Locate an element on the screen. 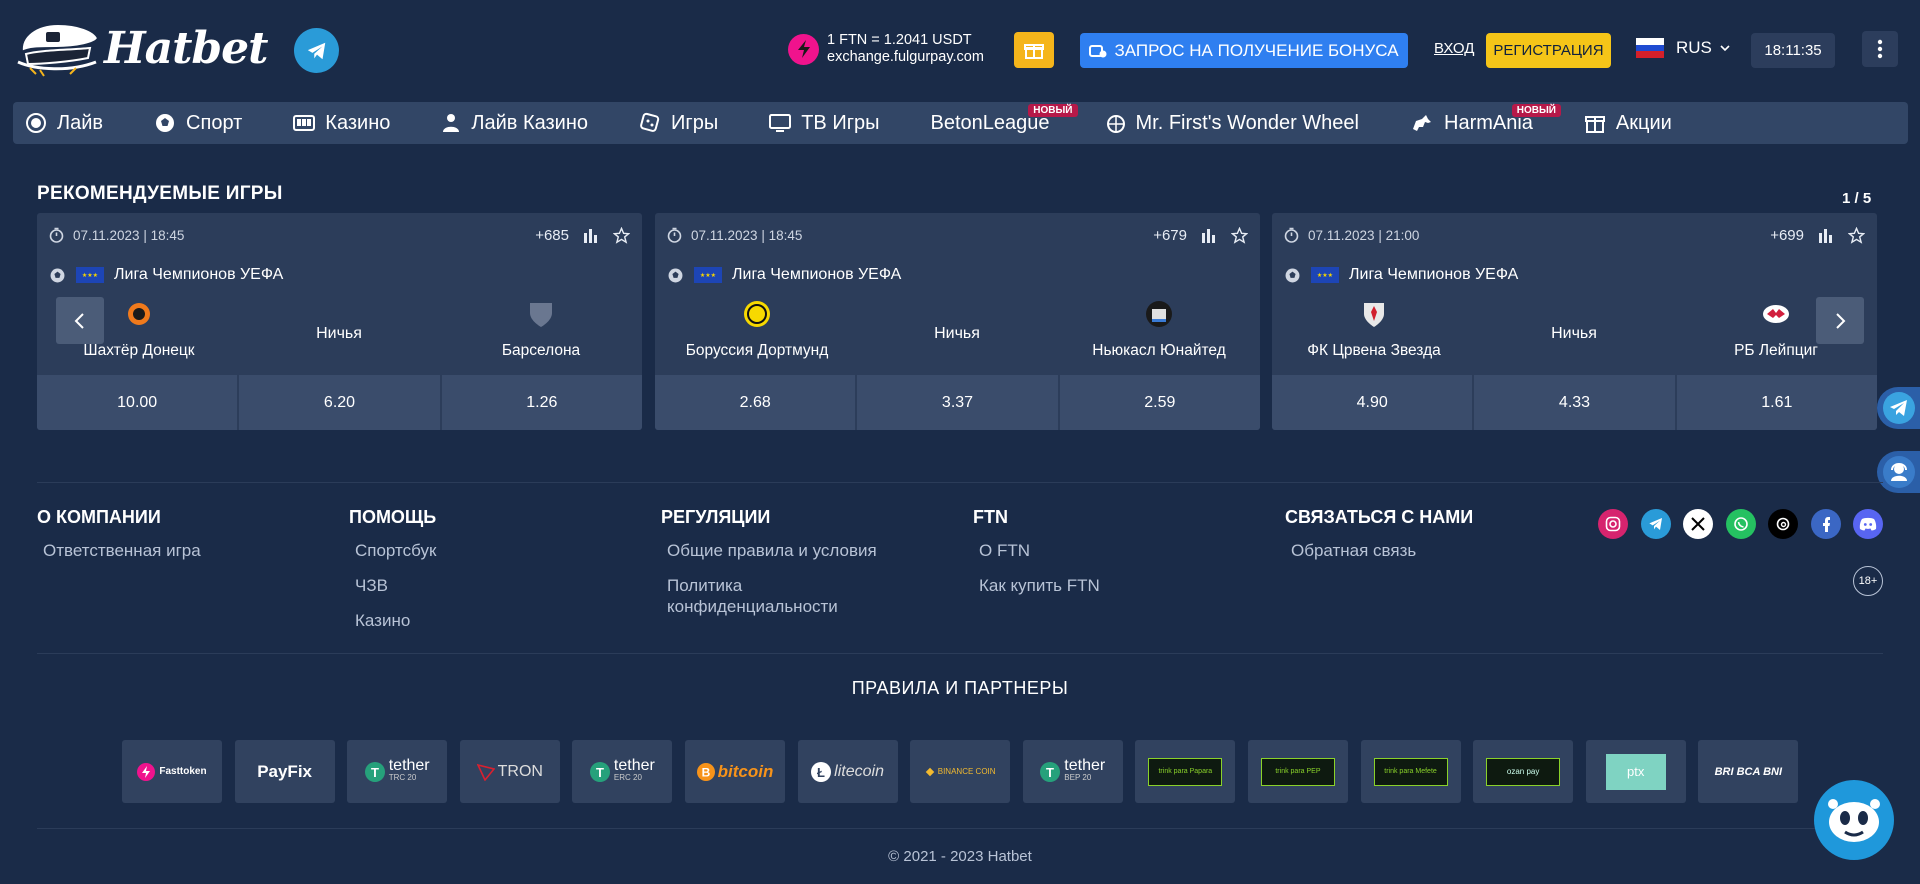 This screenshot has width=1920, height=884. league-name: Лига Чемпионов УЕФА is located at coordinates (199, 274).